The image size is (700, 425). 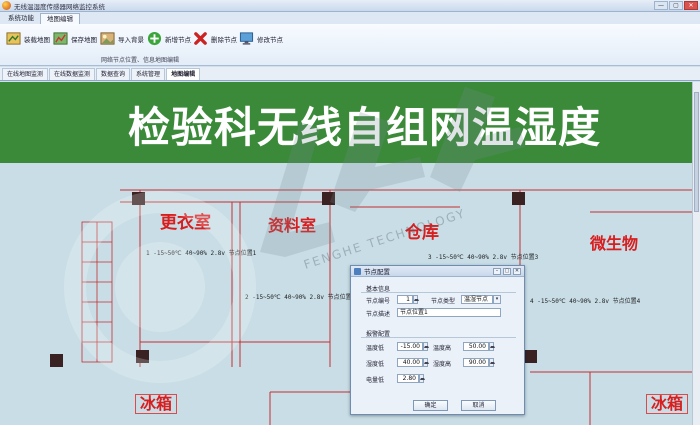 I want to click on node-desc-field: 节点位置1, so click(x=449, y=312).